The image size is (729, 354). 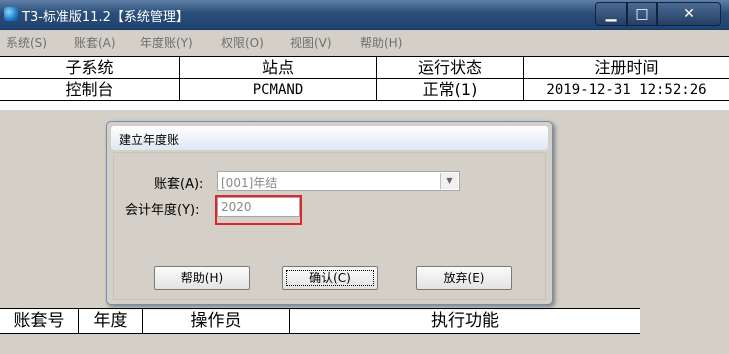 What do you see at coordinates (39, 321) in the screenshot?
I see `column-header-account-no: 账套号` at bounding box center [39, 321].